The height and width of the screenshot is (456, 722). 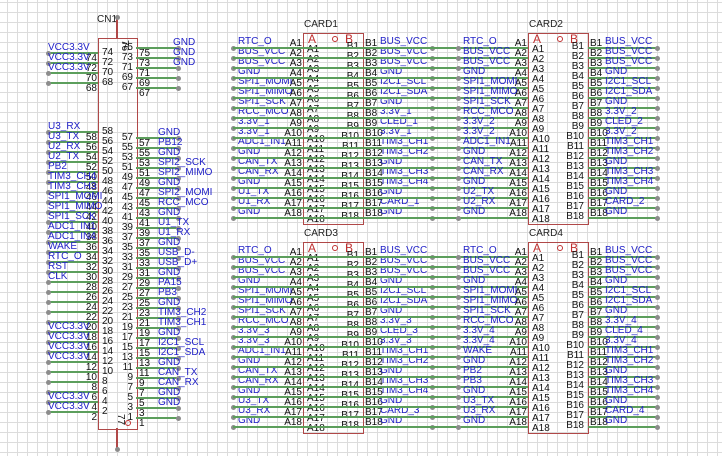 I want to click on cn1-bottom-pin-number: 77, so click(x=120, y=420).